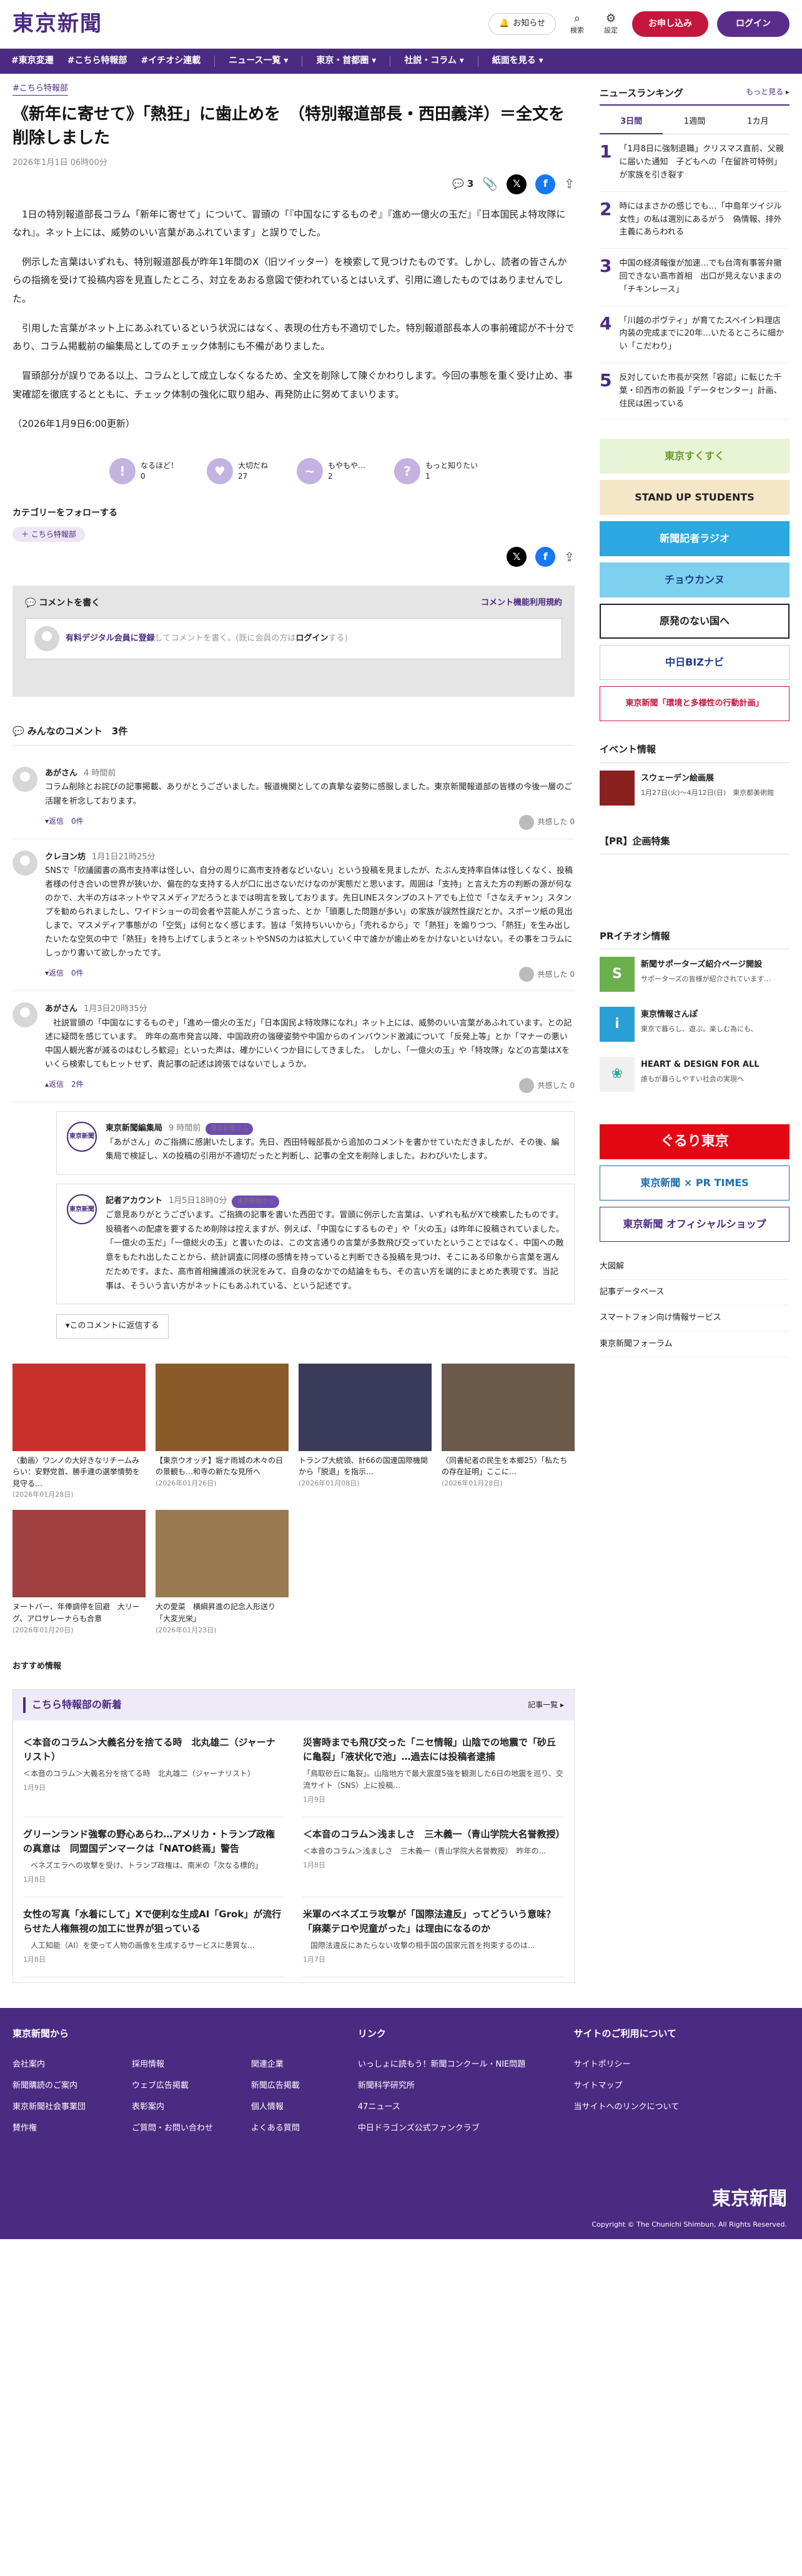  I want to click on footer-link: 関連企業, so click(304, 2065).